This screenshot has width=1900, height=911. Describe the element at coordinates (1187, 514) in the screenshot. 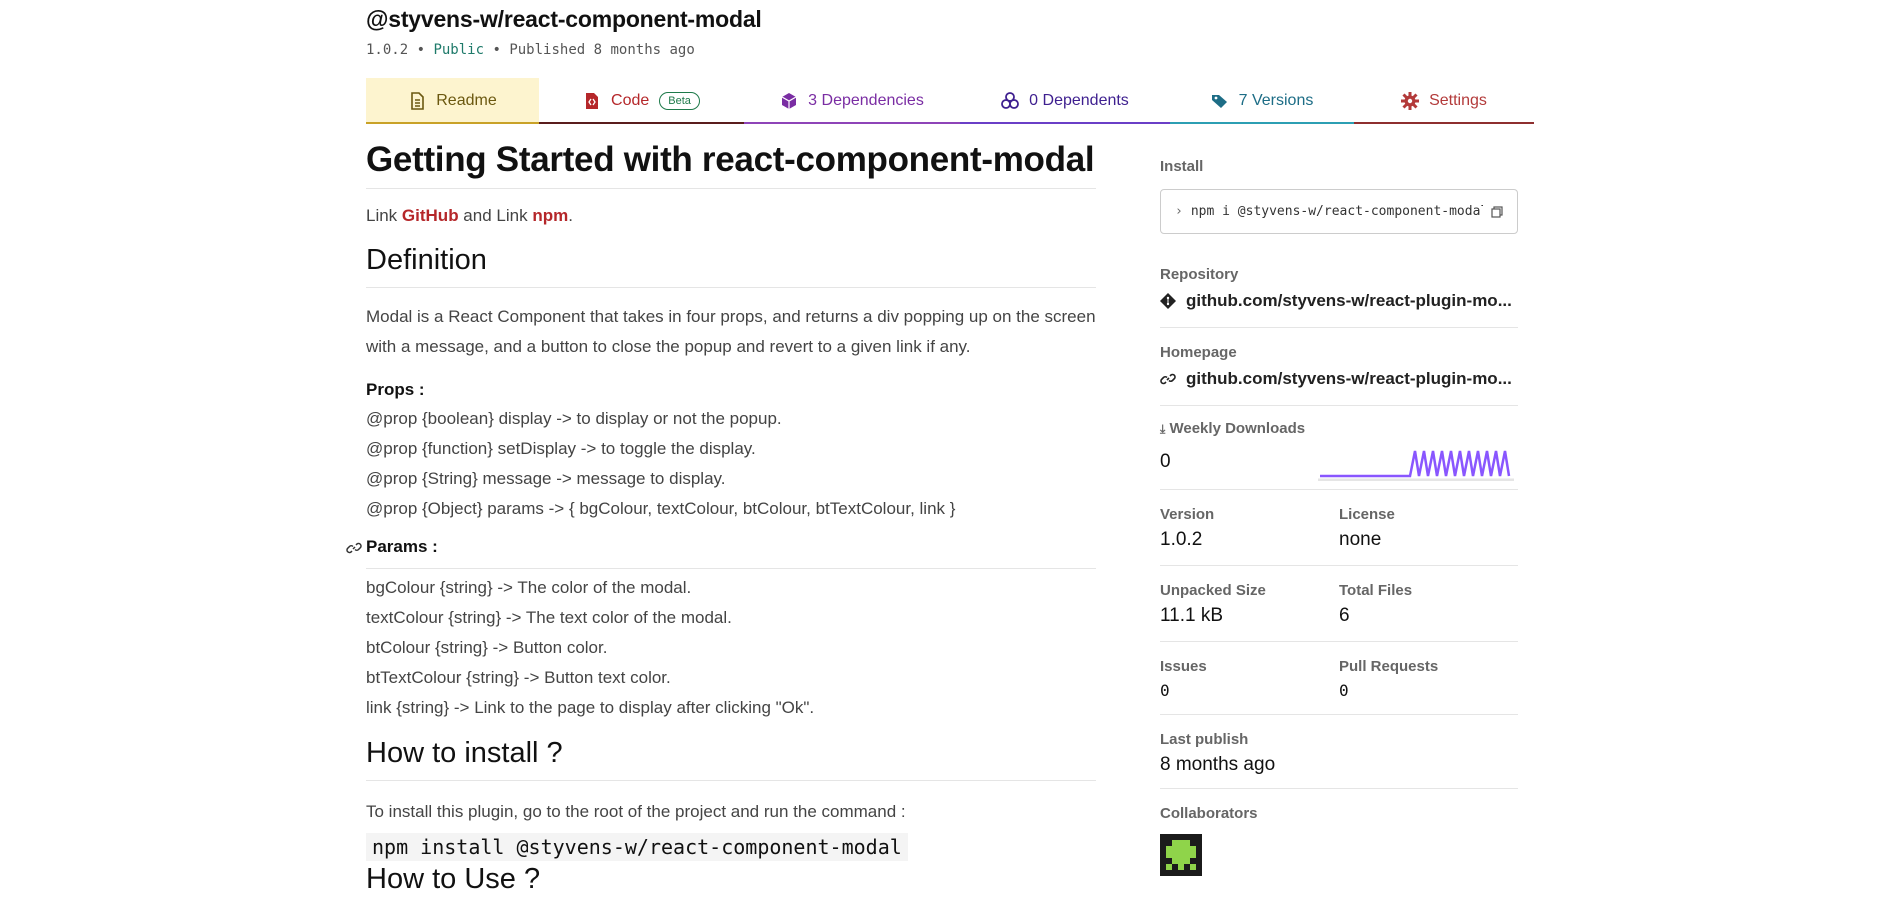

I see `version-label: Version` at that location.